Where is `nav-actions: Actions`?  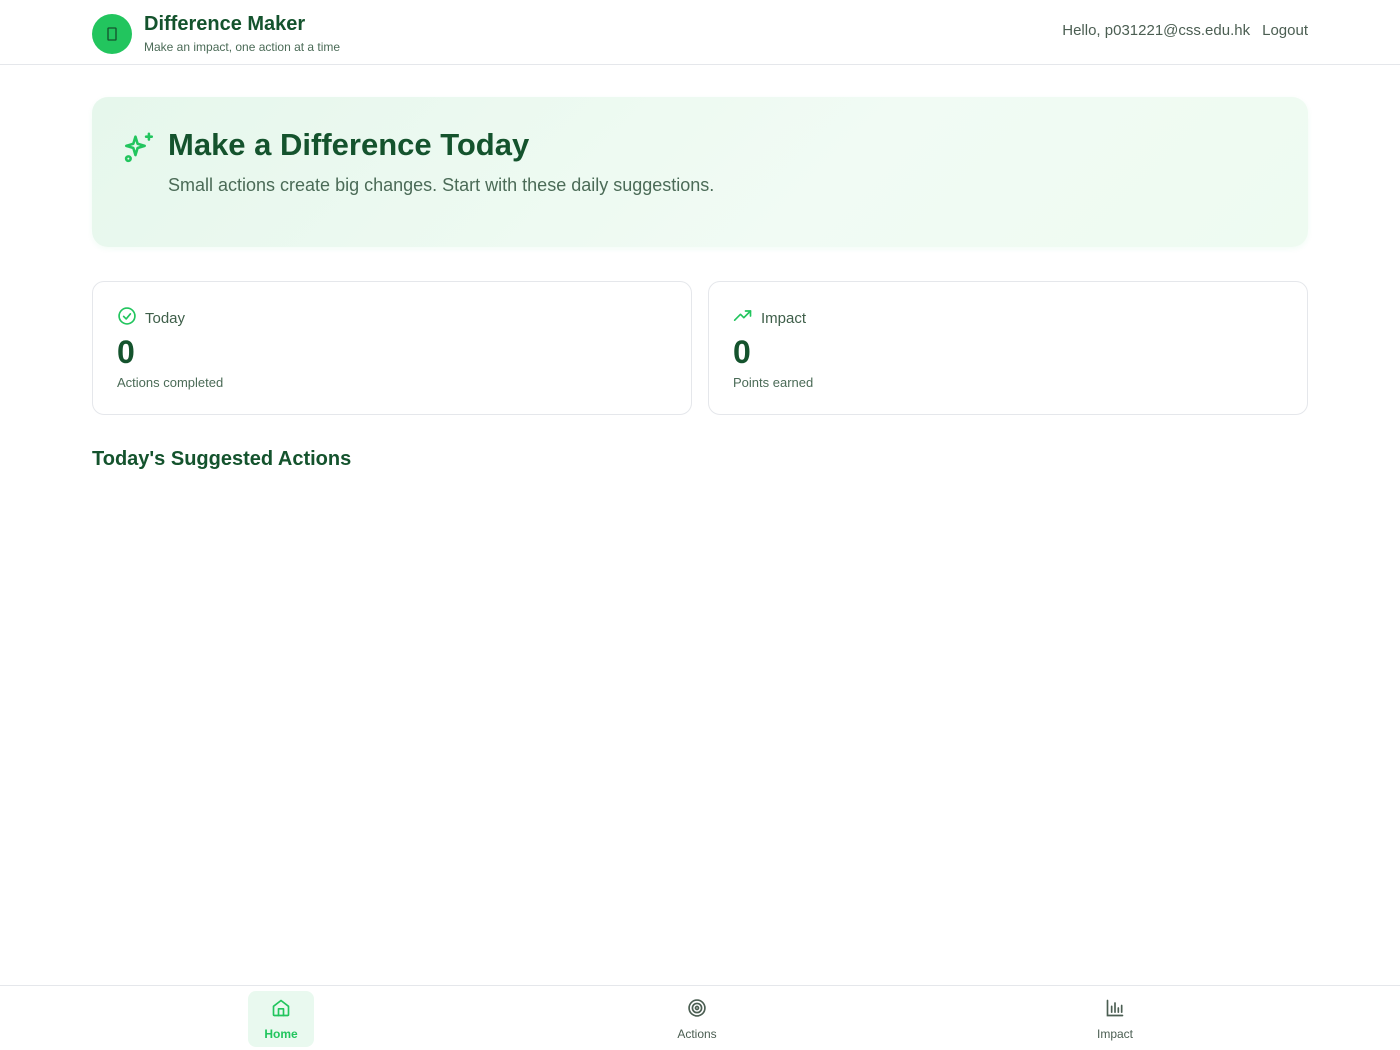 nav-actions: Actions is located at coordinates (697, 1019).